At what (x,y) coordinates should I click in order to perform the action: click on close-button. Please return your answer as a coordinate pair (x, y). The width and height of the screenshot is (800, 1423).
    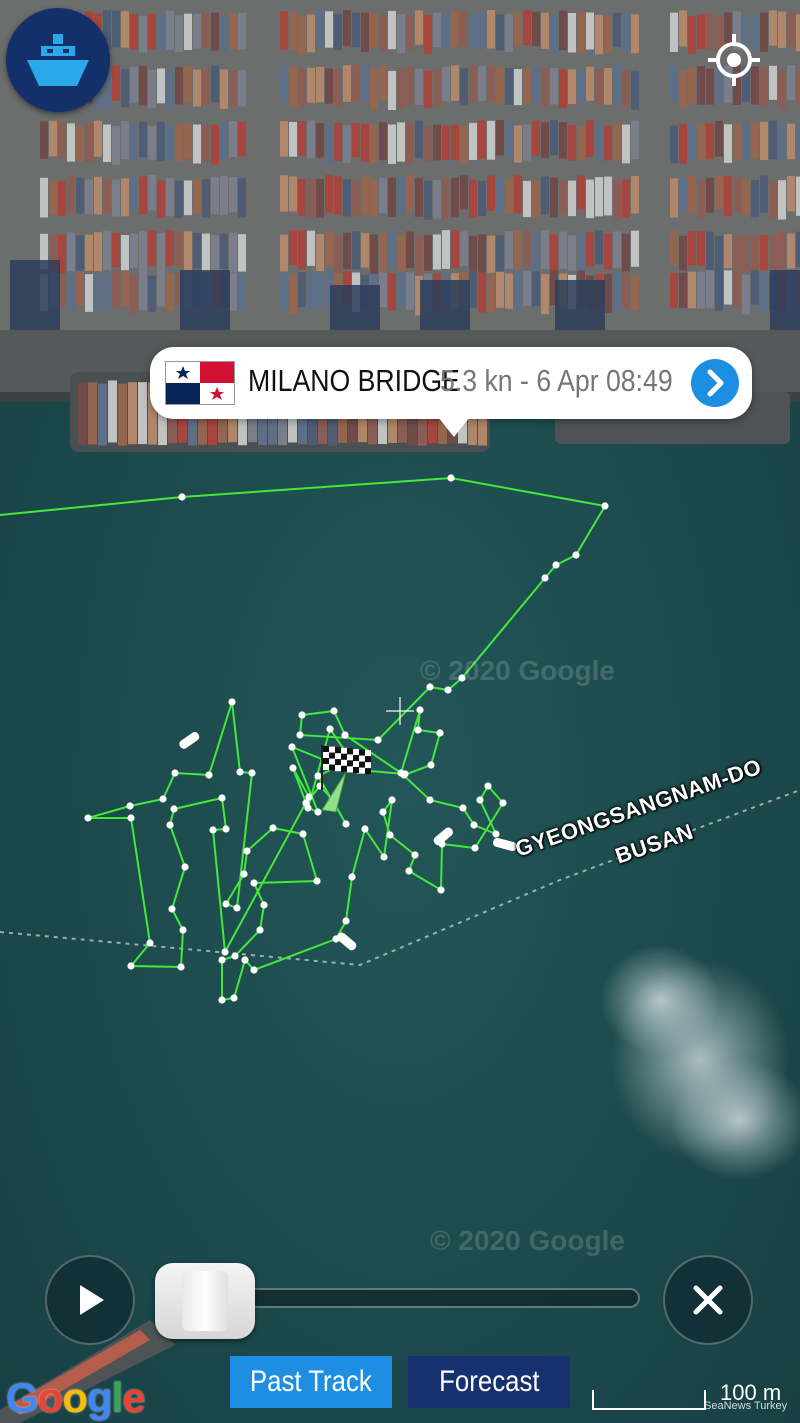
    Looking at the image, I should click on (708, 1300).